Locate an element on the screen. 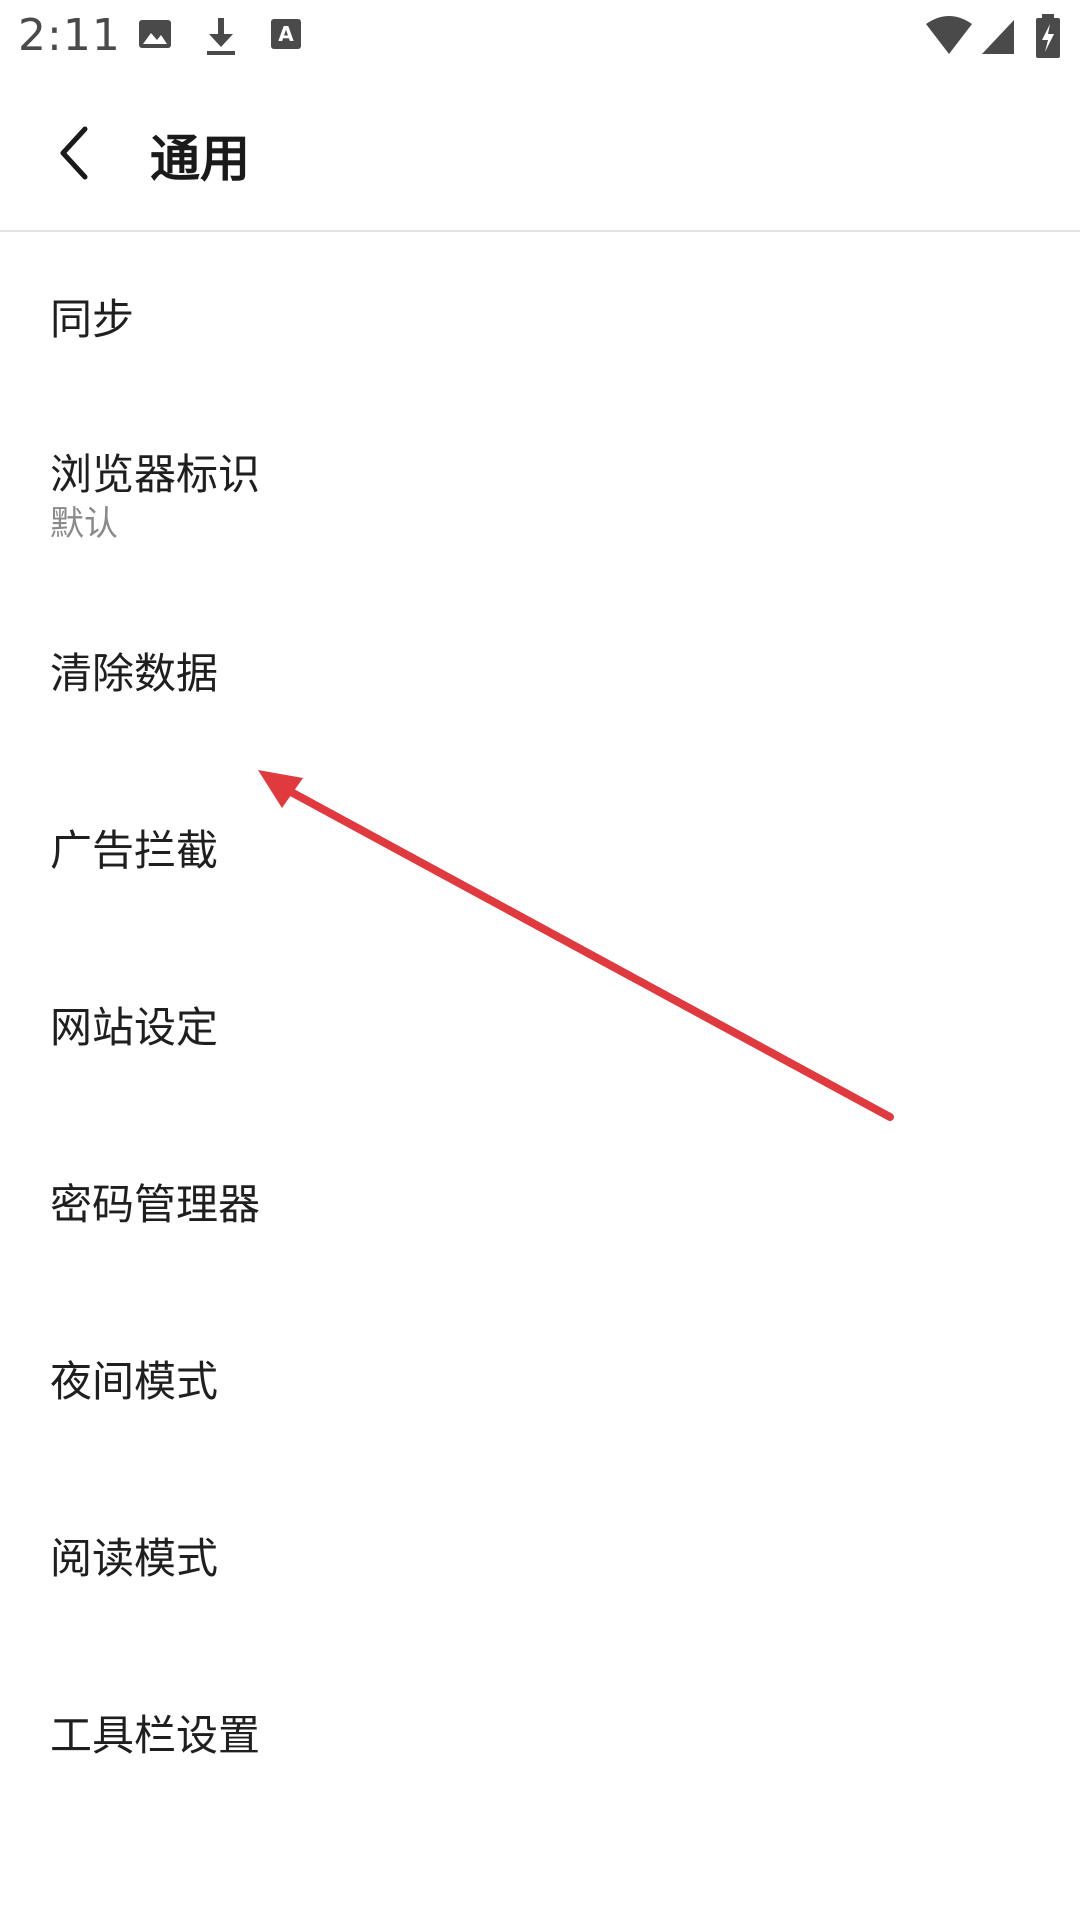 This screenshot has height=1920, width=1080. settings-item-ad-block: 广告拦截 is located at coordinates (540, 851).